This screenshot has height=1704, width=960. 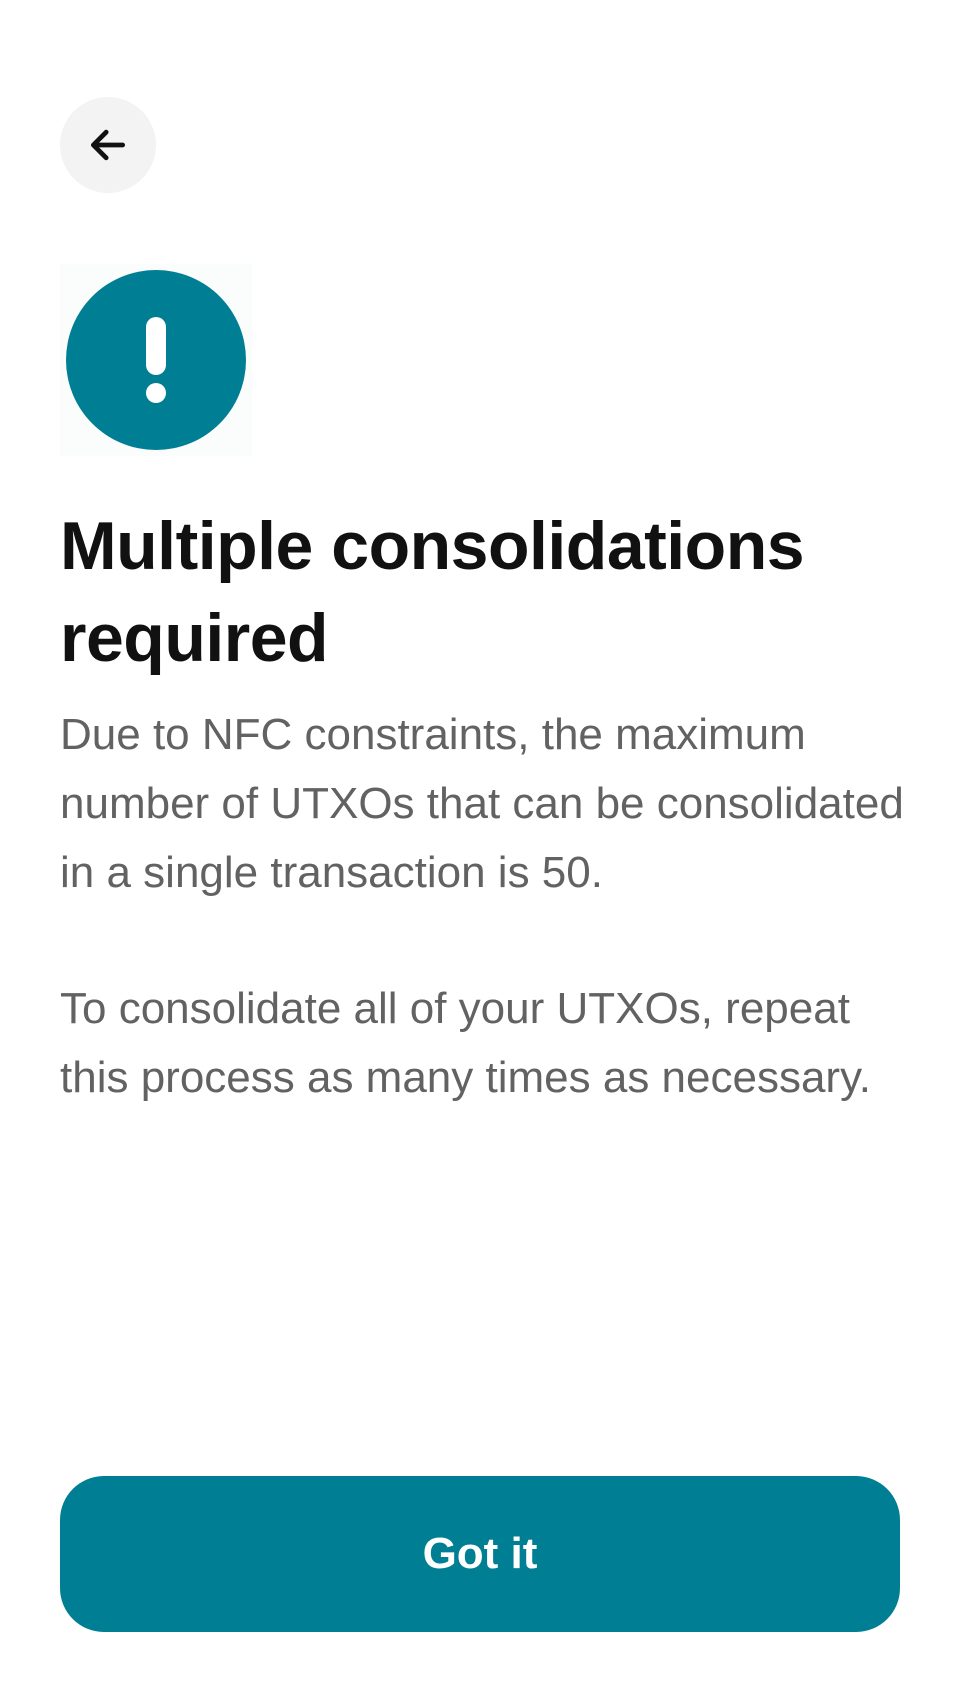 I want to click on arrow-left-icon, so click(x=108, y=145).